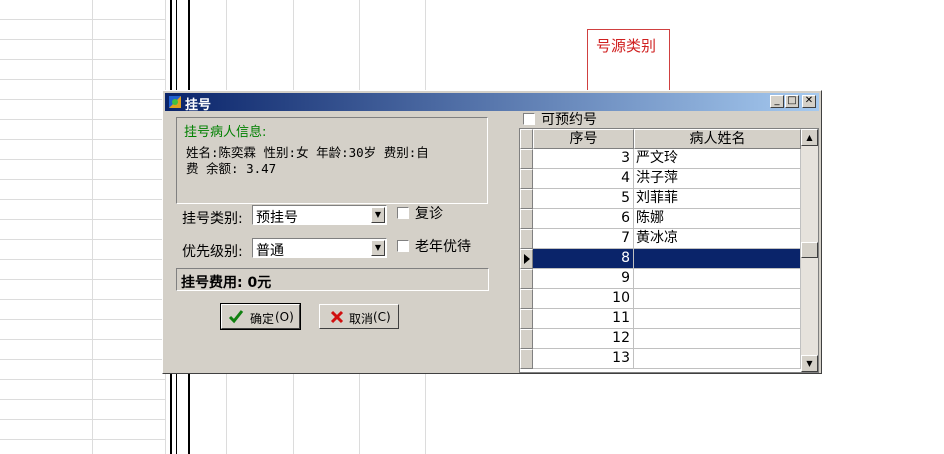 The width and height of the screenshot is (944, 454). I want to click on cross-icon, so click(337, 317).